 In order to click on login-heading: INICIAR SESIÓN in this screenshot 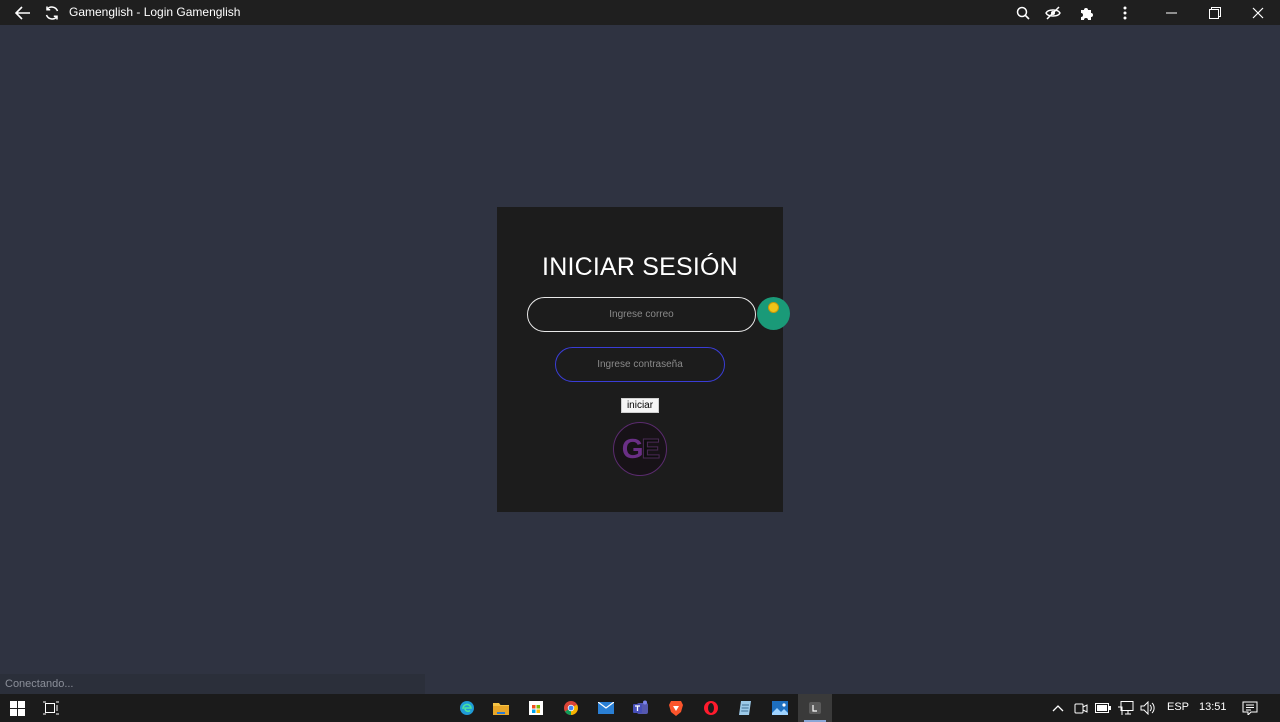, I will do `click(640, 267)`.